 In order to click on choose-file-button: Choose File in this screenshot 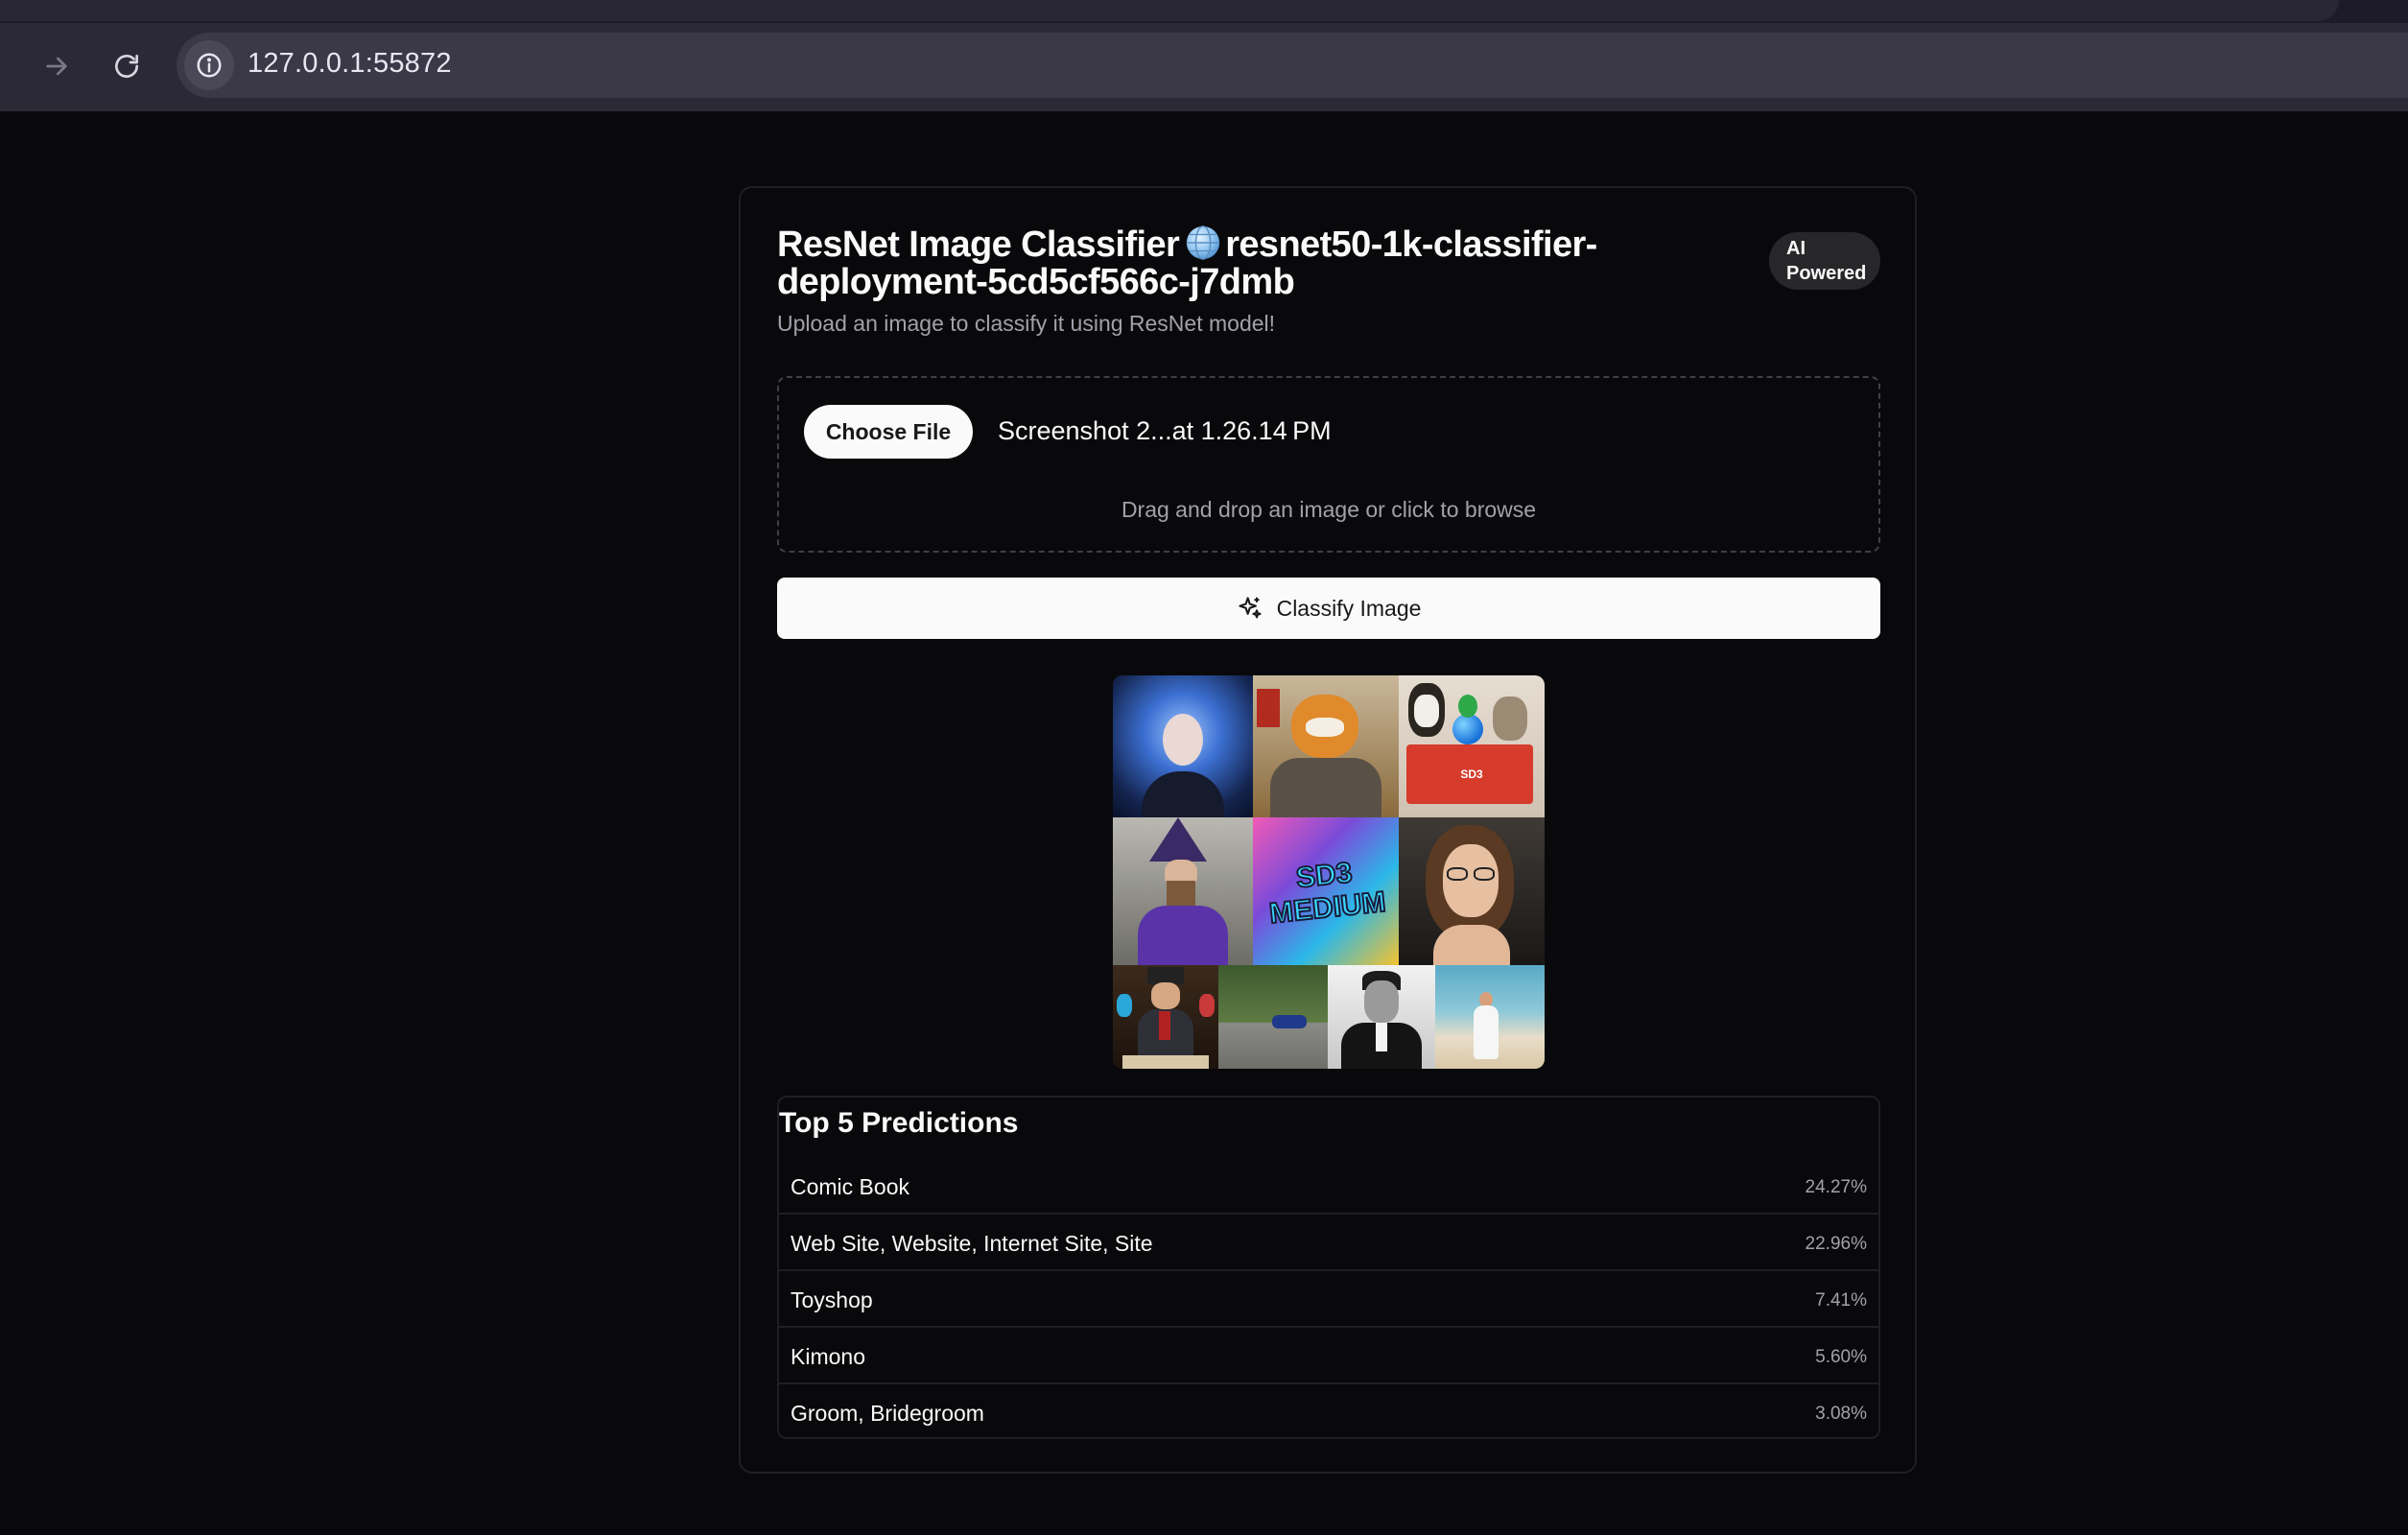, I will do `click(888, 432)`.